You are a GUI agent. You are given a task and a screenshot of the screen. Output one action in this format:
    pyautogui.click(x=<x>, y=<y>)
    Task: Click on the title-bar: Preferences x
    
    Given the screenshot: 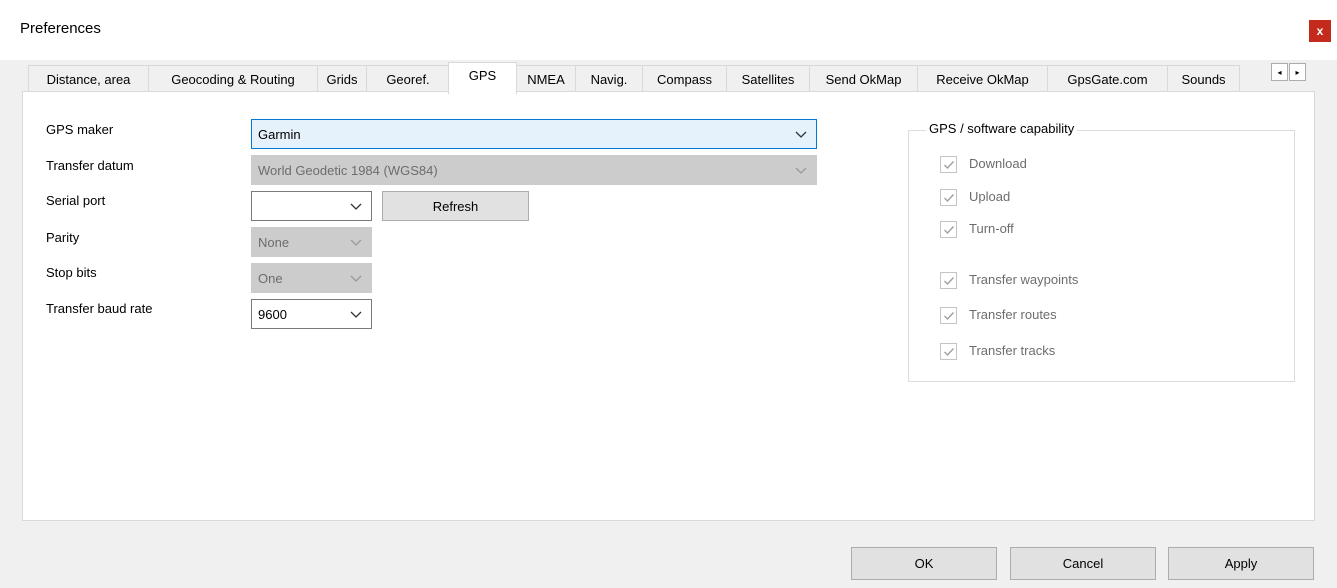 What is the action you would take?
    pyautogui.click(x=668, y=30)
    